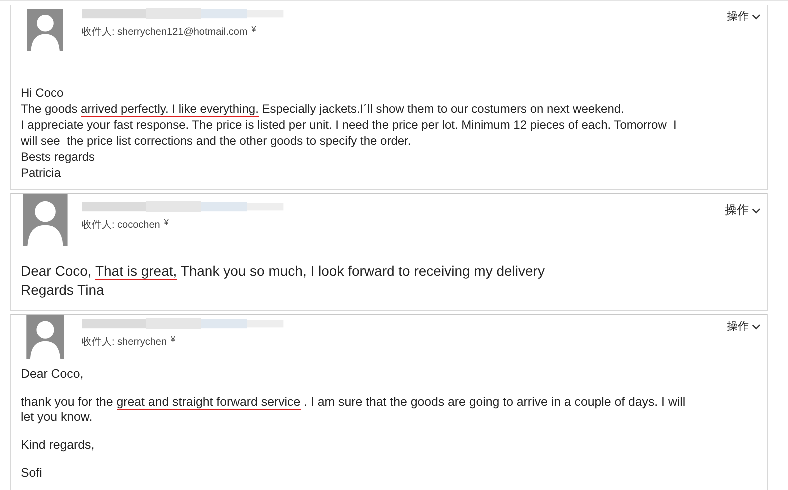 Image resolution: width=788 pixels, height=490 pixels. What do you see at coordinates (121, 225) in the screenshot?
I see `recipient-text: 收件人: cocochen` at bounding box center [121, 225].